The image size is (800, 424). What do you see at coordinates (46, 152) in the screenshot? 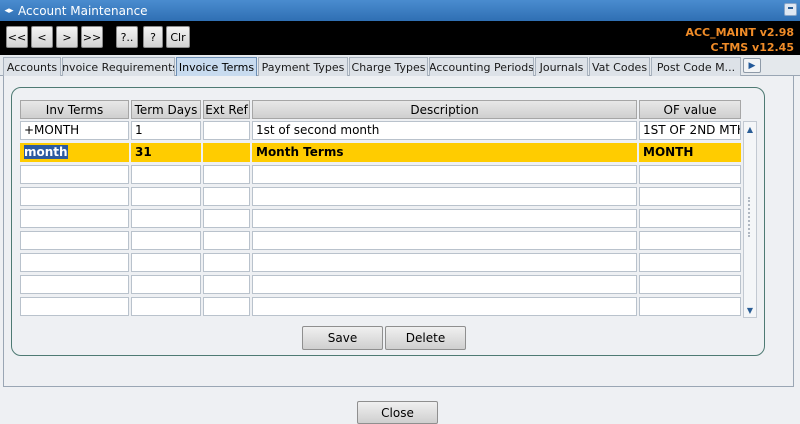
I see `selected-text: month` at bounding box center [46, 152].